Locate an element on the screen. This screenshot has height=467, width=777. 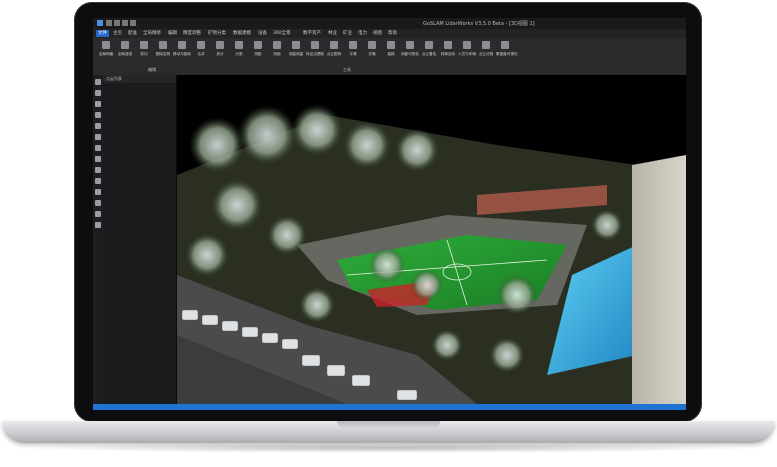
ribbon-tool-button: 分割 is located at coordinates (239, 49).